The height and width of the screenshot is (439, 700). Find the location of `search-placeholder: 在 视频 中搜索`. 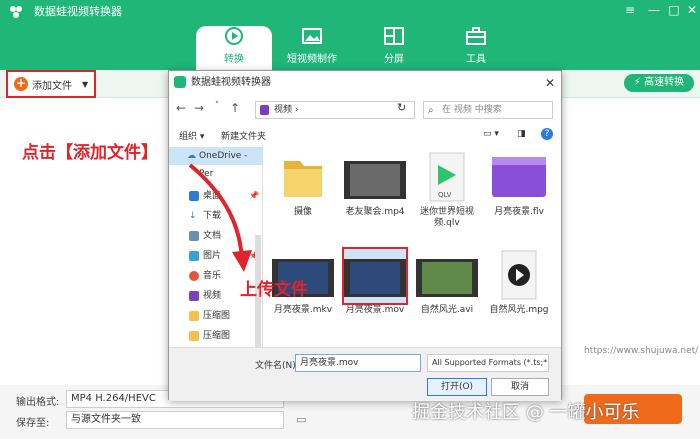

search-placeholder: 在 视频 中搜索 is located at coordinates (472, 110).